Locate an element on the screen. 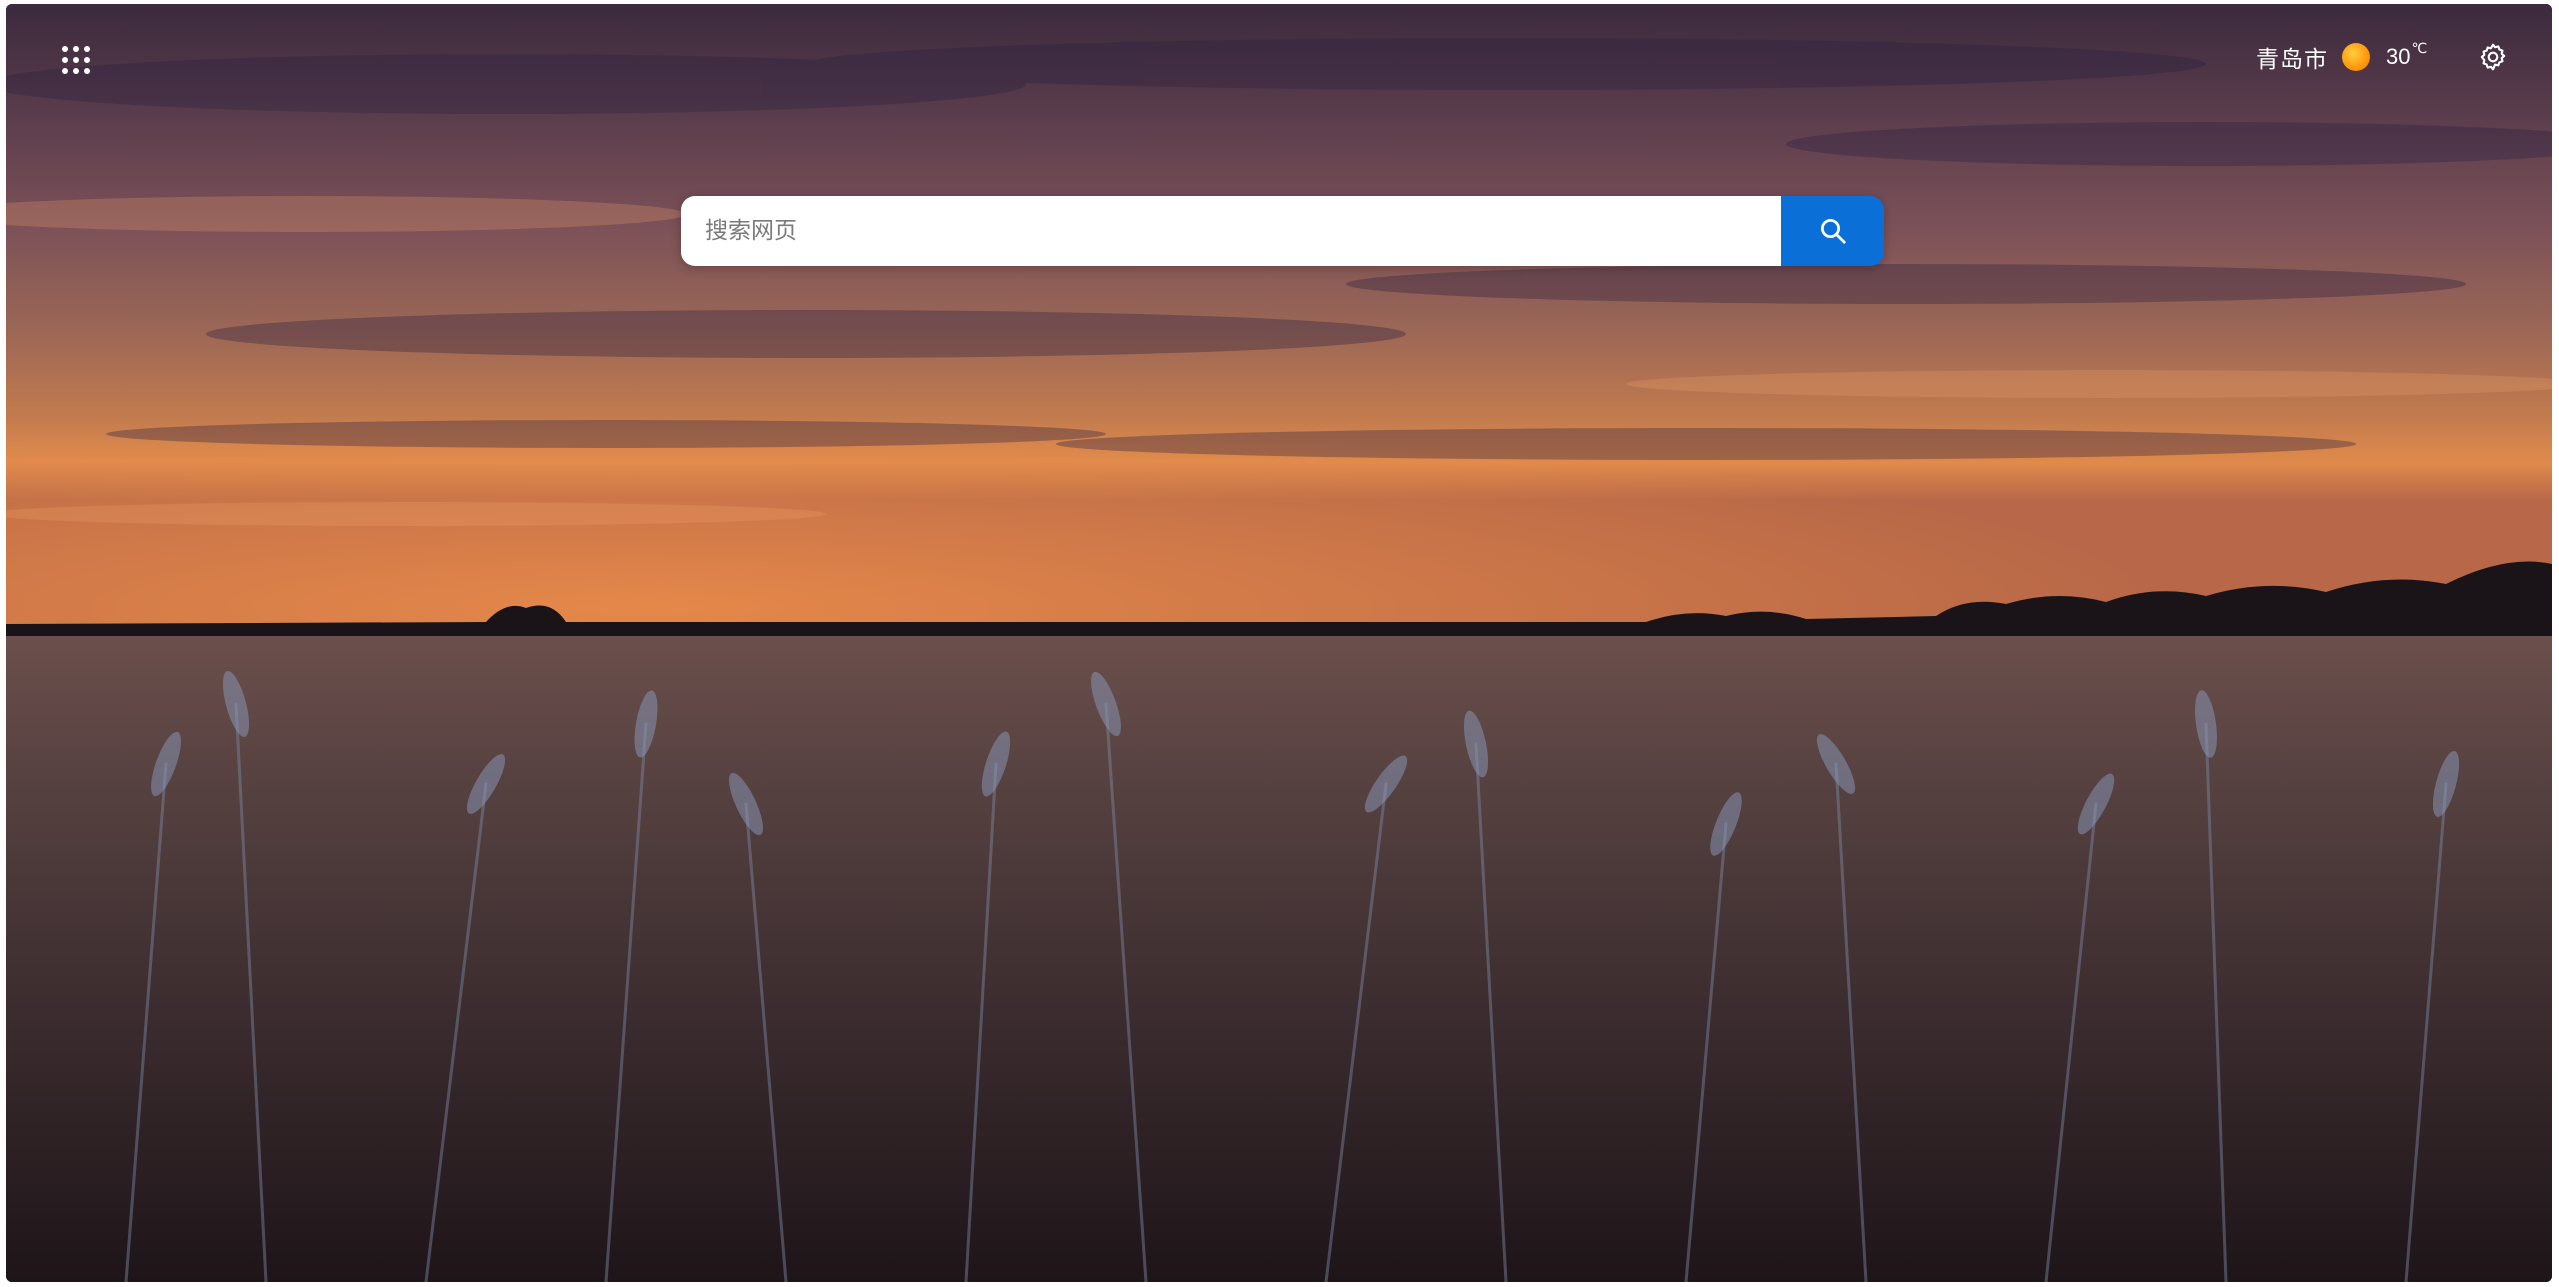 This screenshot has width=2559, height=1287. search-icon is located at coordinates (1833, 231).